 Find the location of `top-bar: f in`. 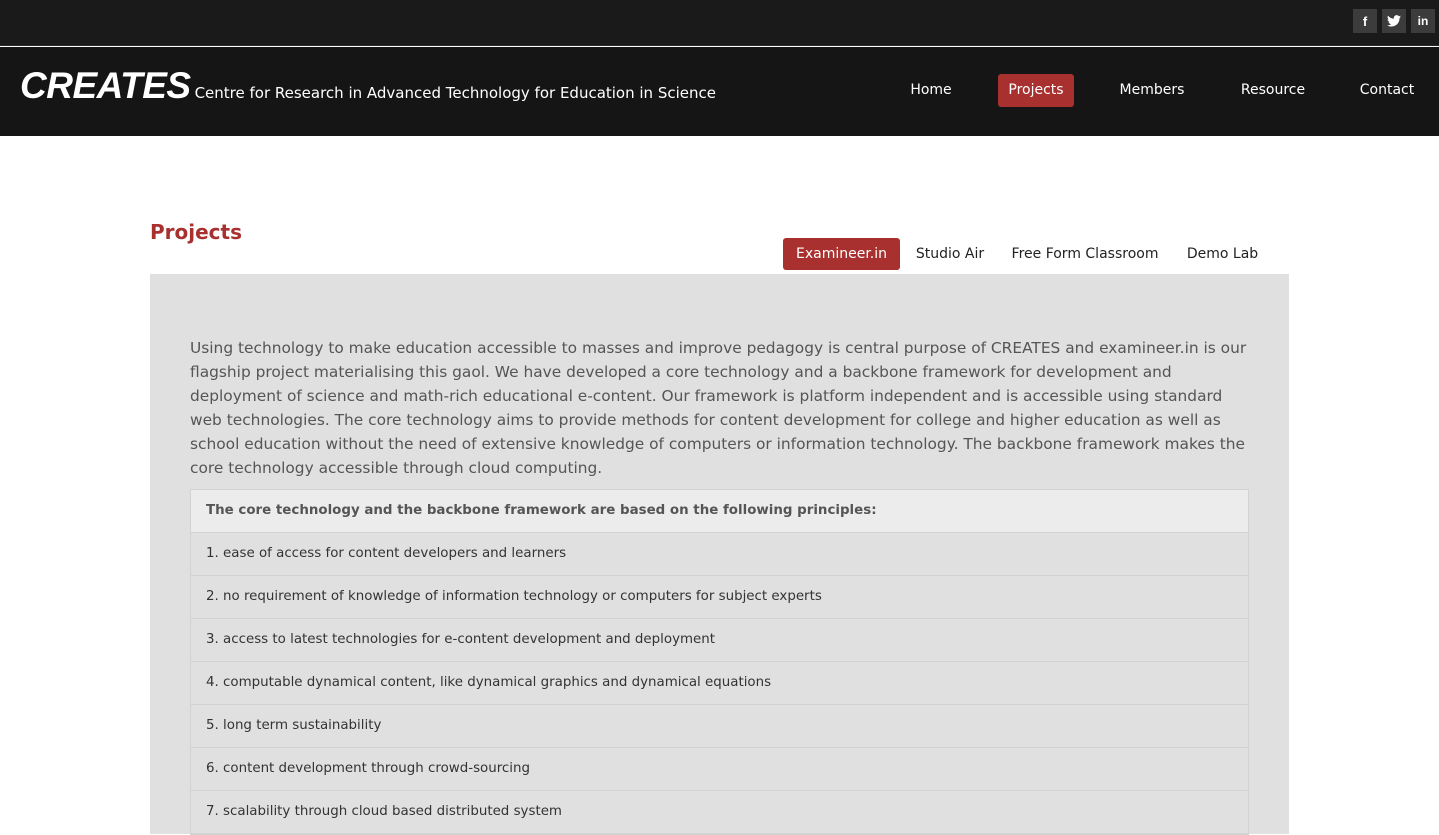

top-bar: f in is located at coordinates (719, 23).